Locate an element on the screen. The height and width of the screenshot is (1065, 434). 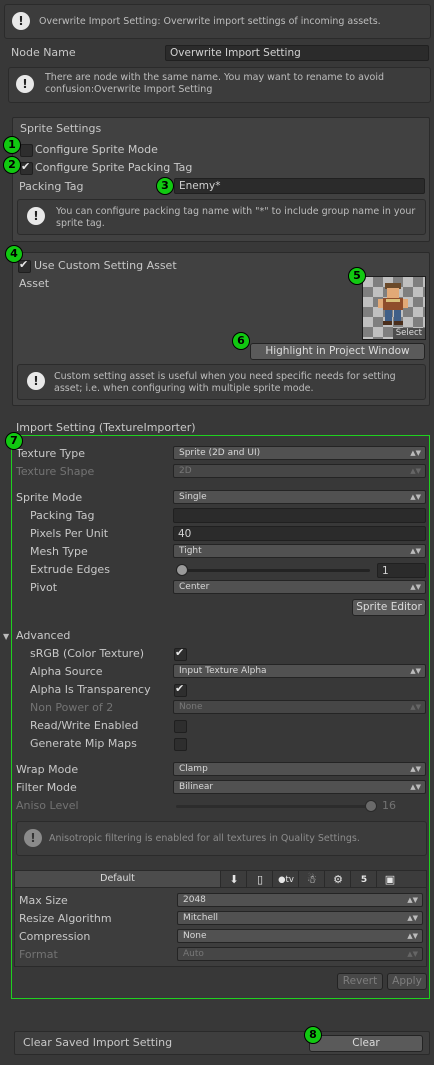
wrap-mode-dropdown: Clamp ▲▼ is located at coordinates (299, 769).